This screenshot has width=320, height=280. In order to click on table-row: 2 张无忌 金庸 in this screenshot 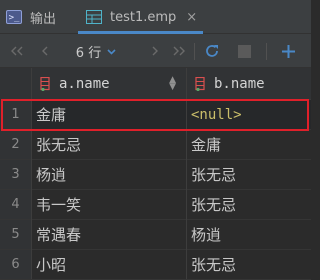, I will do `click(155, 145)`.